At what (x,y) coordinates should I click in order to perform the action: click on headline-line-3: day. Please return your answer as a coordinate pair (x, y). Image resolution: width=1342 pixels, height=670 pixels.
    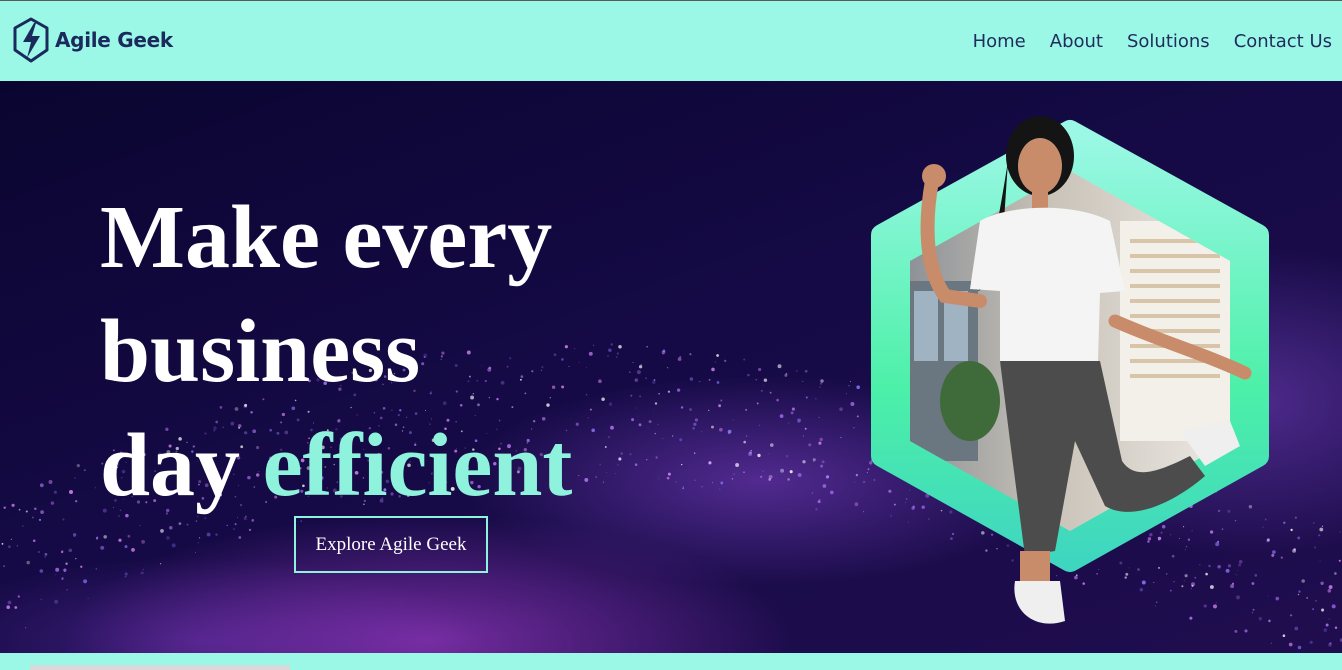
    Looking at the image, I should click on (170, 465).